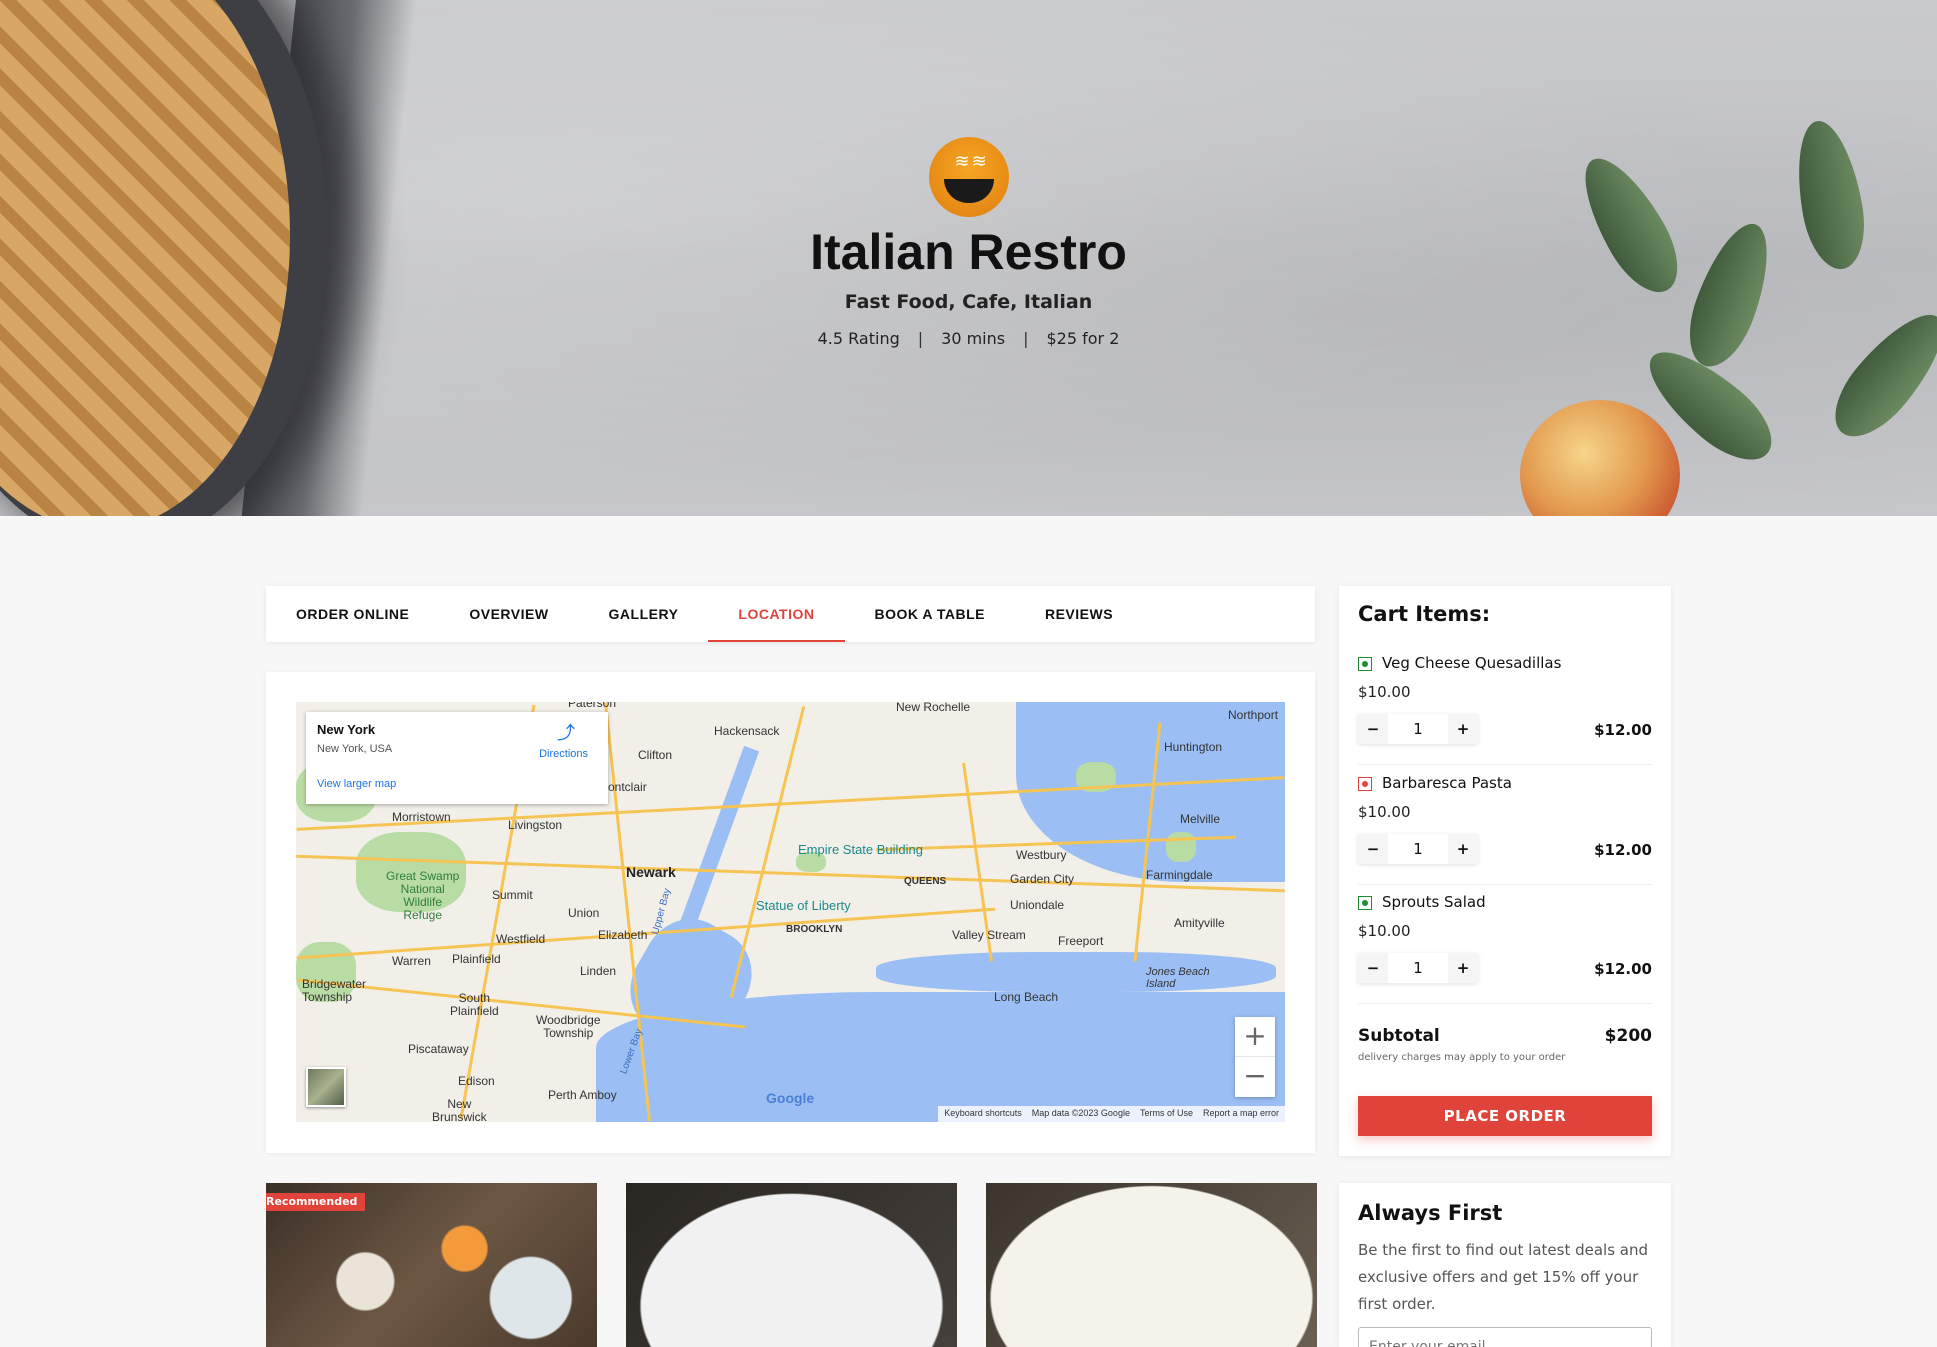 The height and width of the screenshot is (1347, 1937). I want to click on tab-book-a-table: BOOK A TABLE, so click(930, 614).